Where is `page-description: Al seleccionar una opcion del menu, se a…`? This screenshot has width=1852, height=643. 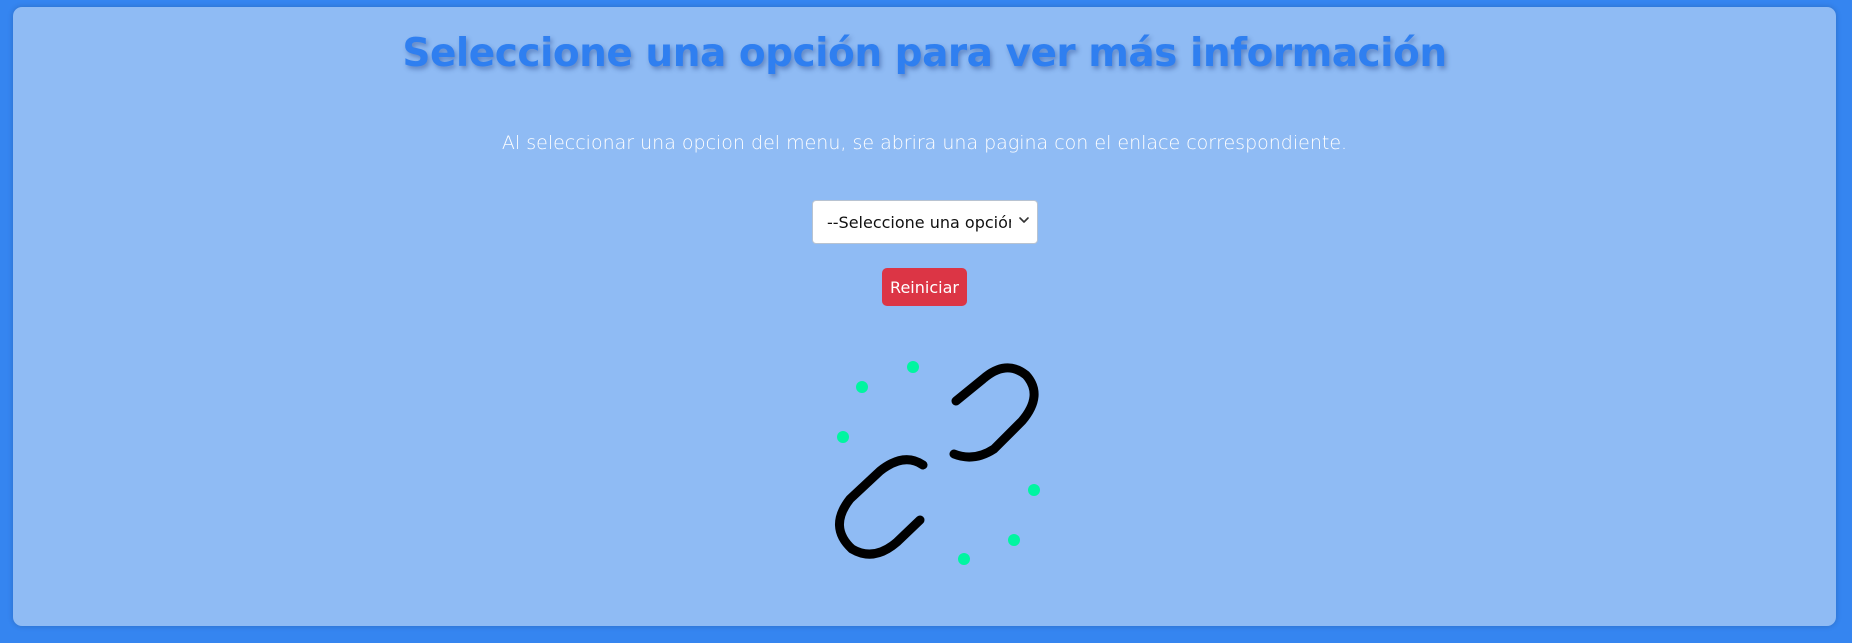 page-description: Al seleccionar una opcion del menu, se a… is located at coordinates (924, 143).